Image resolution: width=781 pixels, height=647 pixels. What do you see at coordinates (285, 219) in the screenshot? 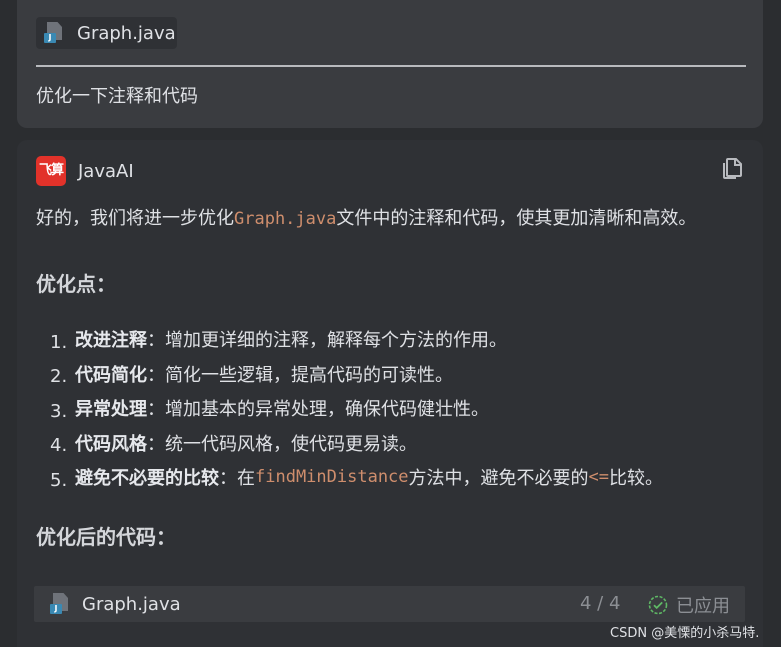
I see `intro-code-filename: Graph.java` at bounding box center [285, 219].